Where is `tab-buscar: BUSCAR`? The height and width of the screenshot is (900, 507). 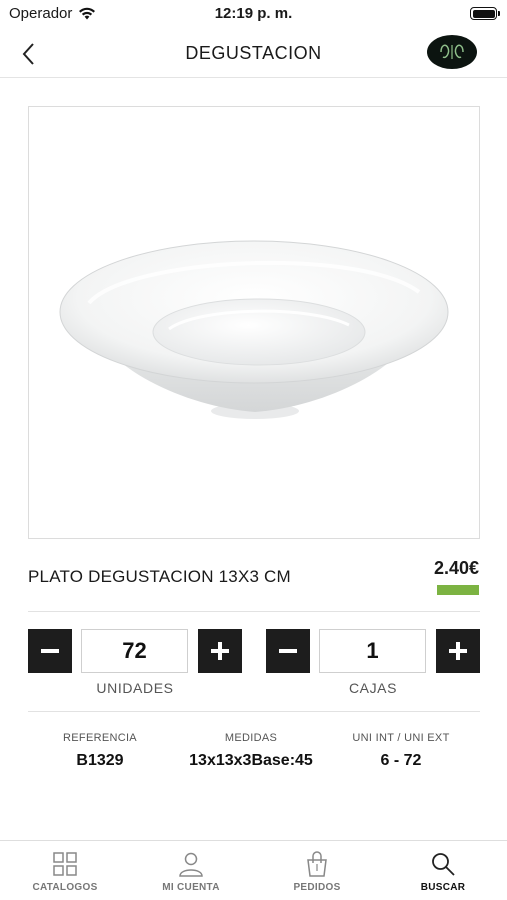 tab-buscar: BUSCAR is located at coordinates (443, 870).